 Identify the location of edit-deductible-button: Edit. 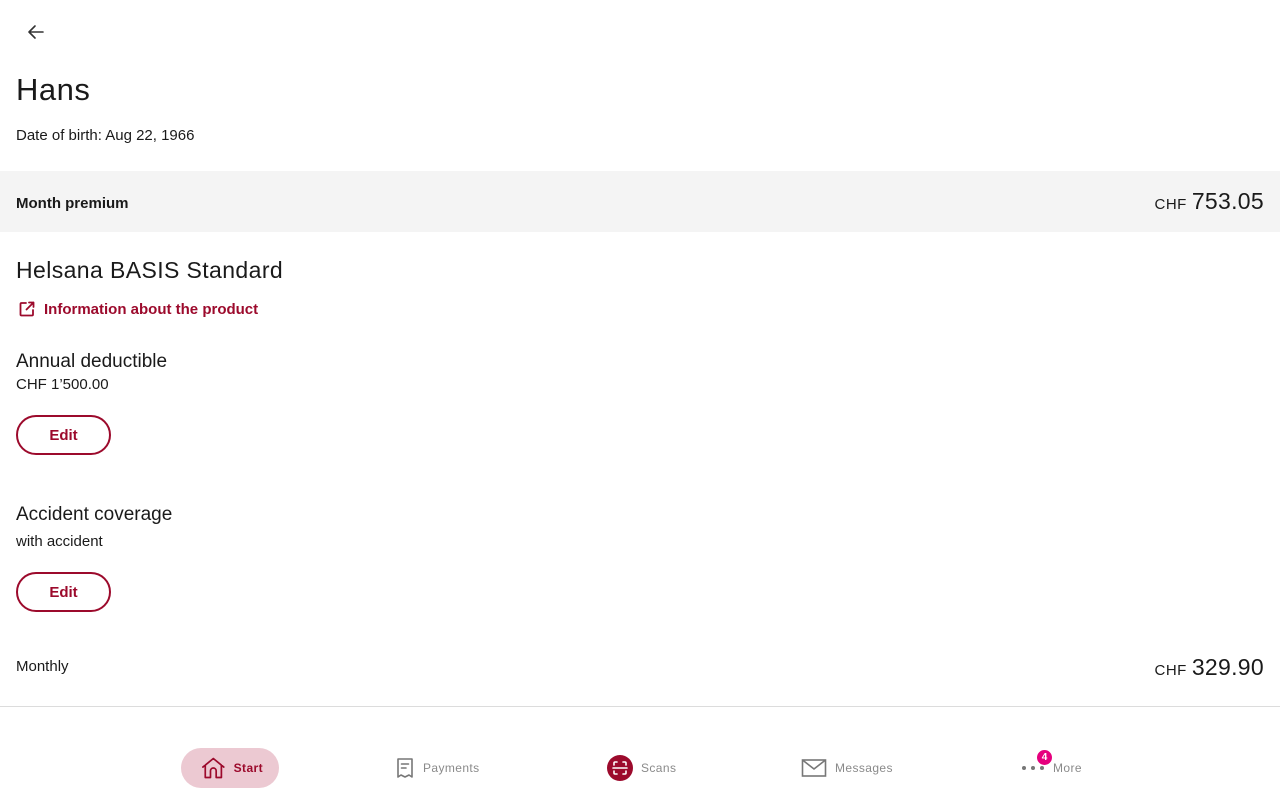
(63, 435).